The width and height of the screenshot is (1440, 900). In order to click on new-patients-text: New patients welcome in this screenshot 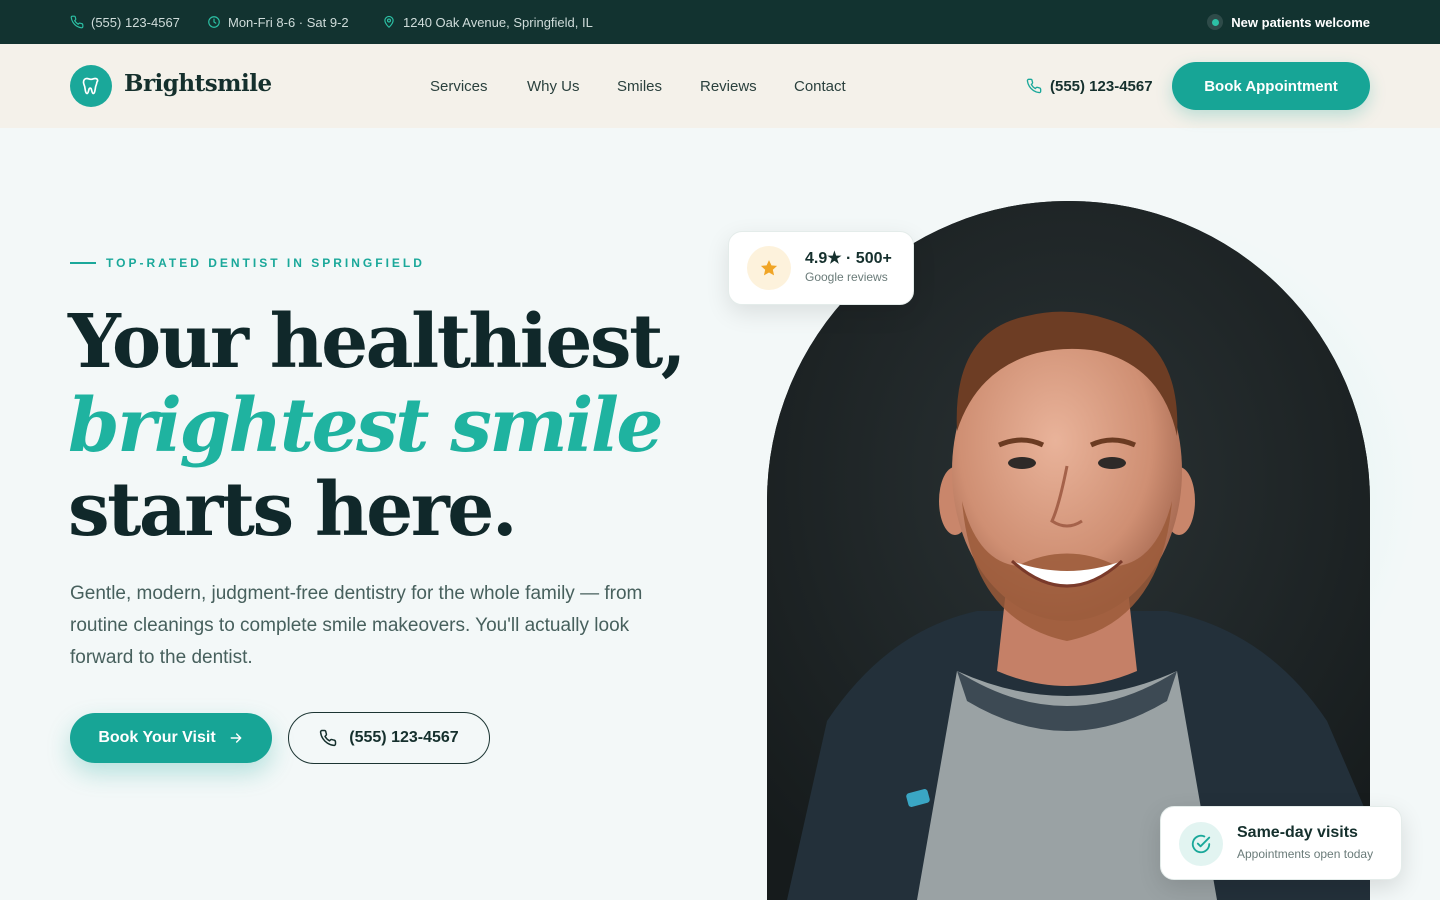, I will do `click(1300, 22)`.